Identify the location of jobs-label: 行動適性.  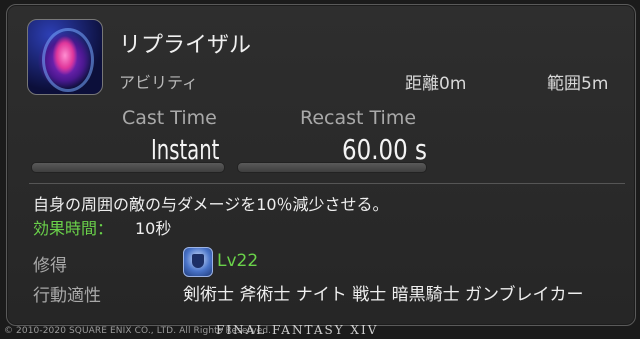
(67, 296).